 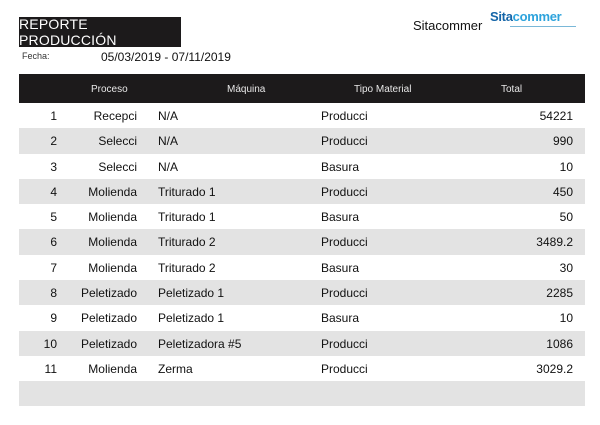 I want to click on row-number: 3, so click(x=53, y=166).